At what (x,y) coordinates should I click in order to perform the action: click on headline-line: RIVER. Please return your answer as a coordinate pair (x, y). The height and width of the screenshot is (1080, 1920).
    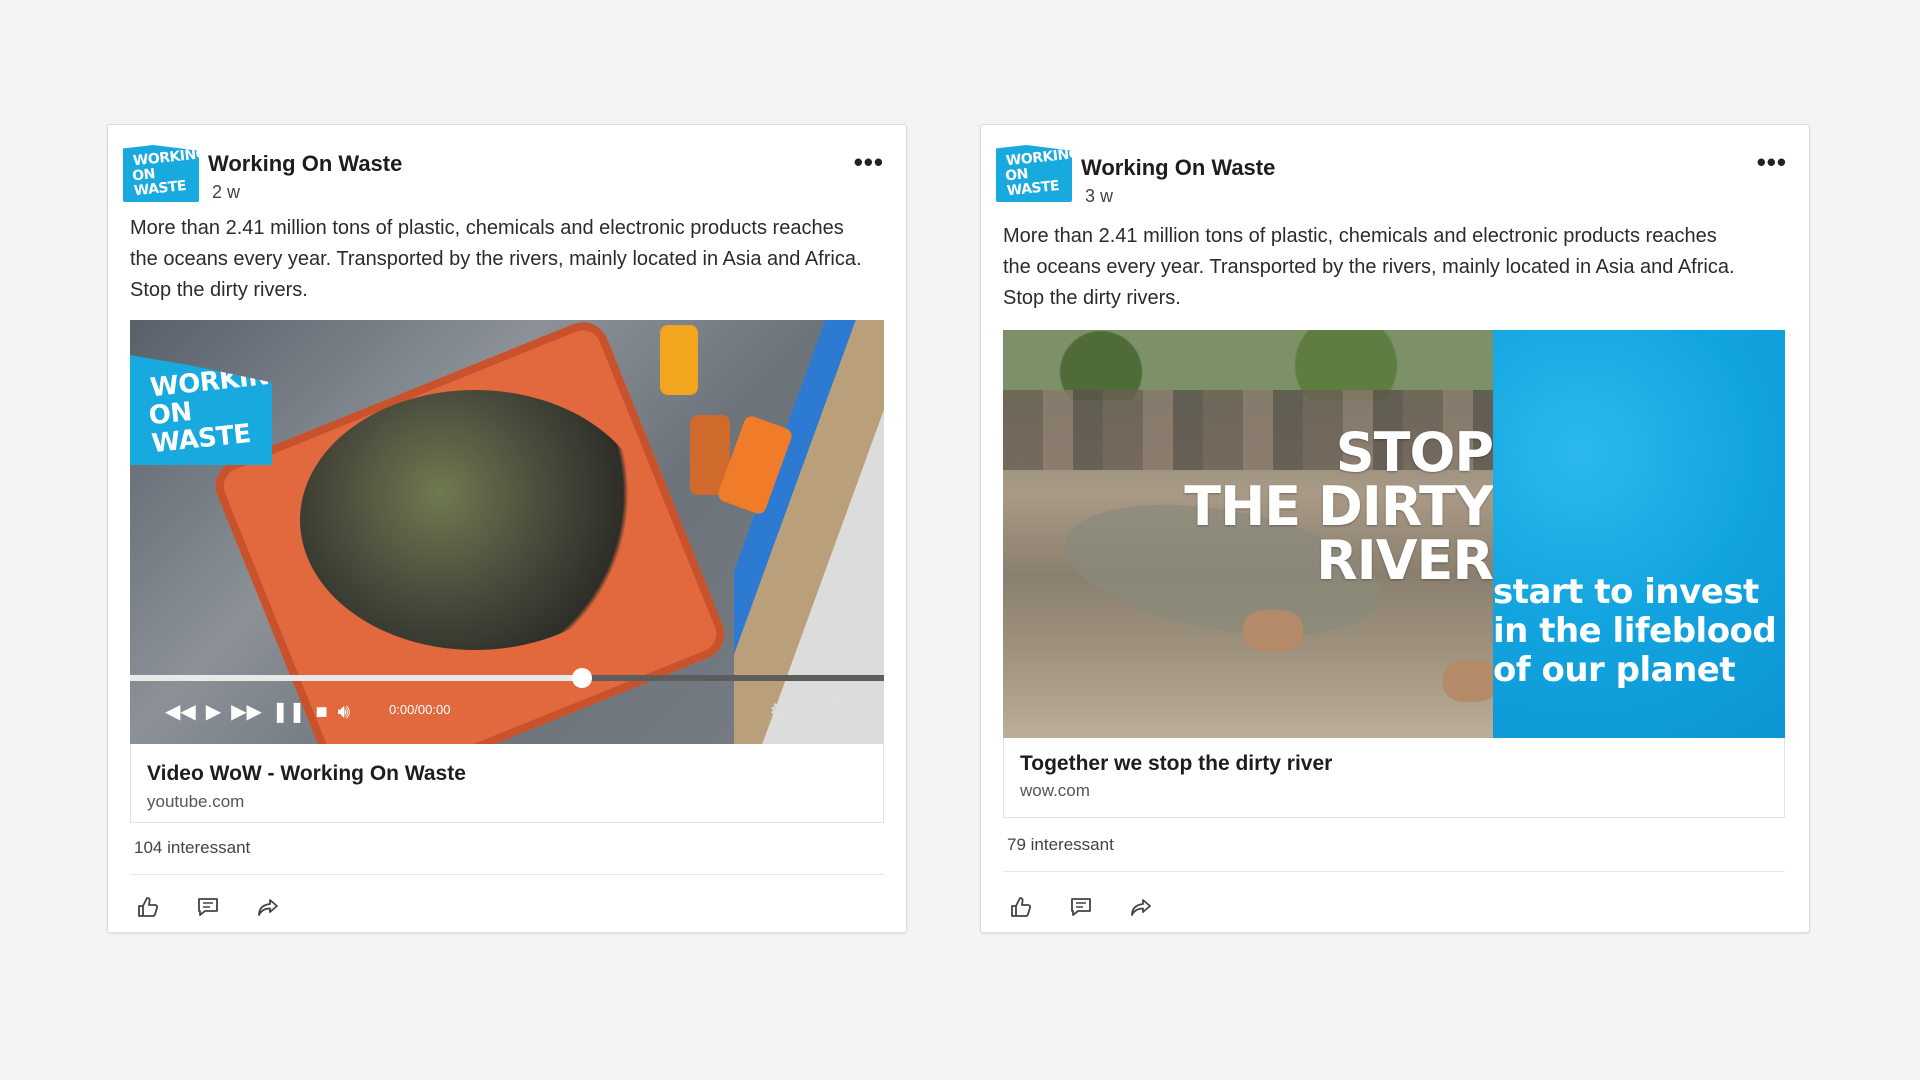
    Looking at the image, I should click on (1404, 560).